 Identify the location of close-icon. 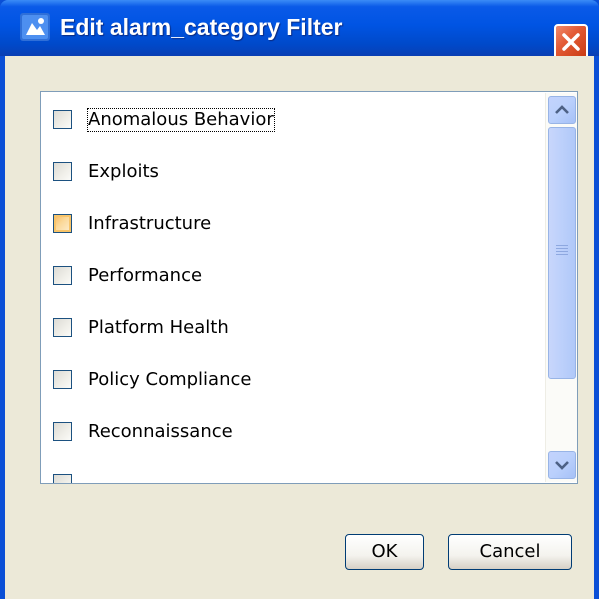
(571, 42).